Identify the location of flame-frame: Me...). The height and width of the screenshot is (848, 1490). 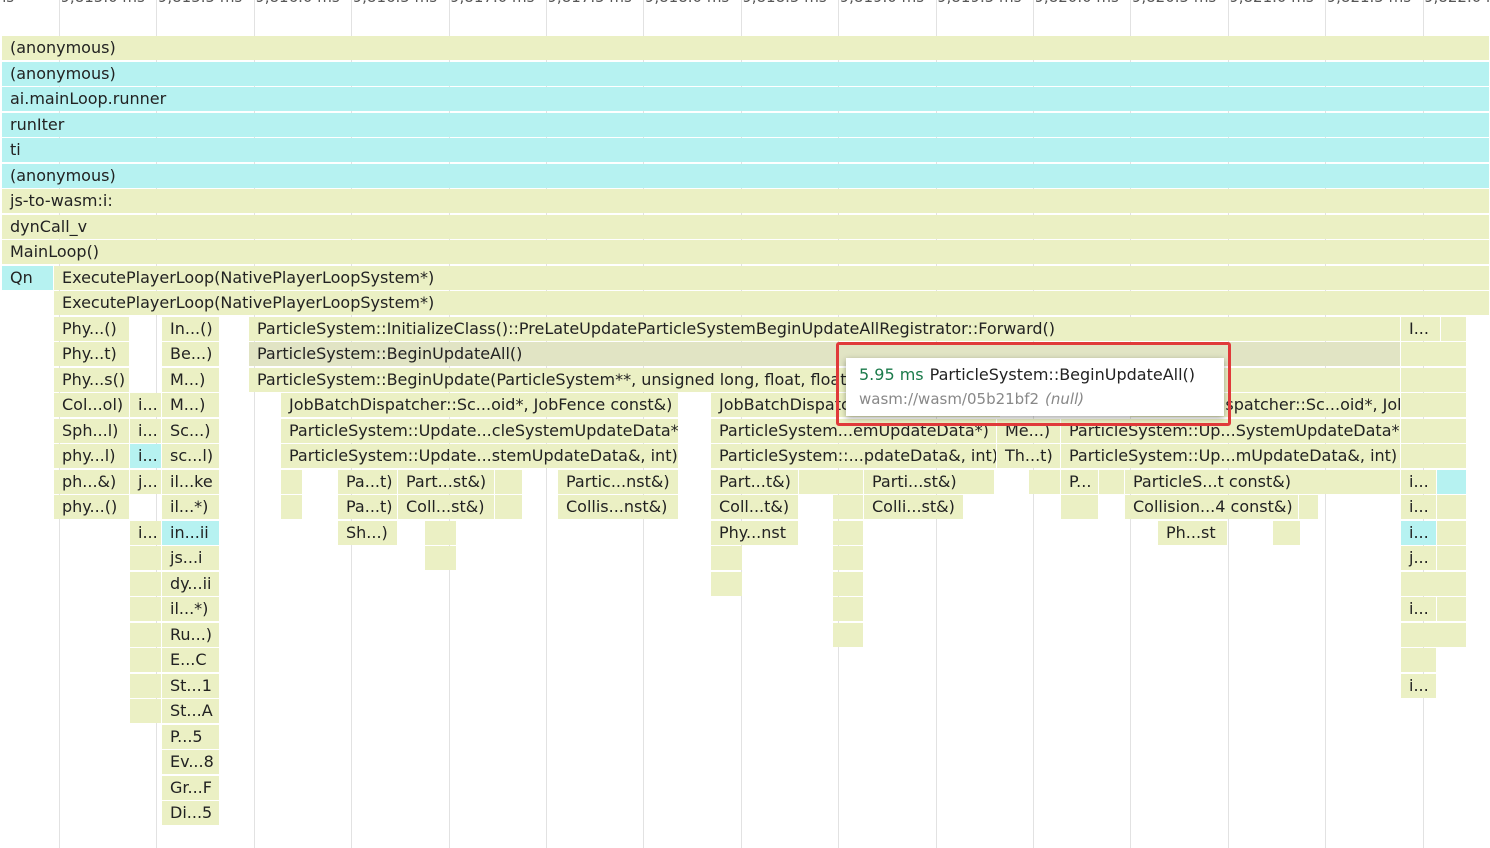
(1029, 431).